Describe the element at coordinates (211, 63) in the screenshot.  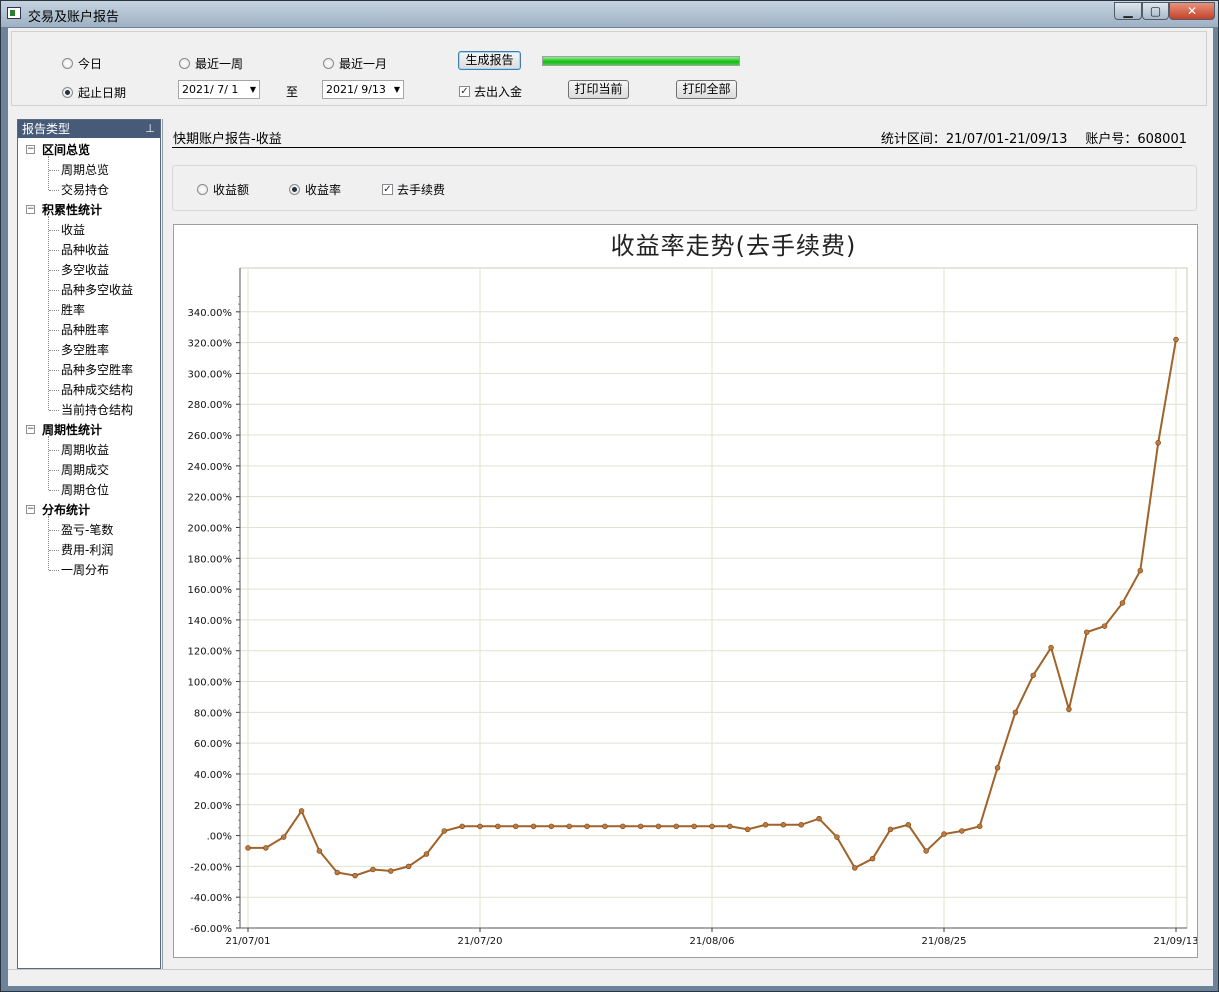
I see `range-week-radio: 最近一周` at that location.